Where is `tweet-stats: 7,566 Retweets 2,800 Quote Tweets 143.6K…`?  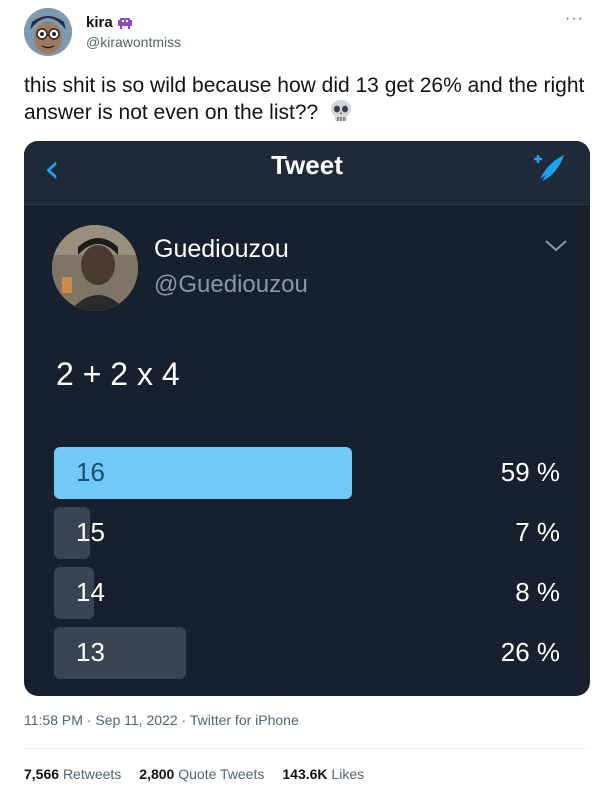 tweet-stats: 7,566 Retweets 2,800 Quote Tweets 143.6K… is located at coordinates (194, 774).